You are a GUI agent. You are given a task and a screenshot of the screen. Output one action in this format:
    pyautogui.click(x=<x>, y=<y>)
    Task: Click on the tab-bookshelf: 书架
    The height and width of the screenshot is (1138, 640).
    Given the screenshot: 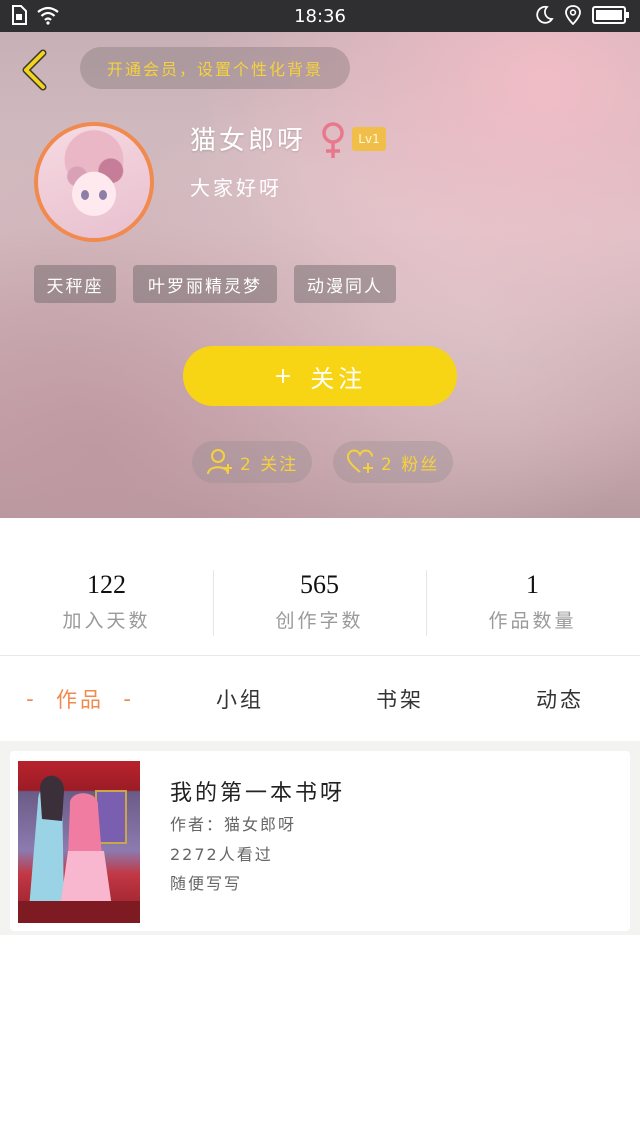 What is the action you would take?
    pyautogui.click(x=400, y=699)
    